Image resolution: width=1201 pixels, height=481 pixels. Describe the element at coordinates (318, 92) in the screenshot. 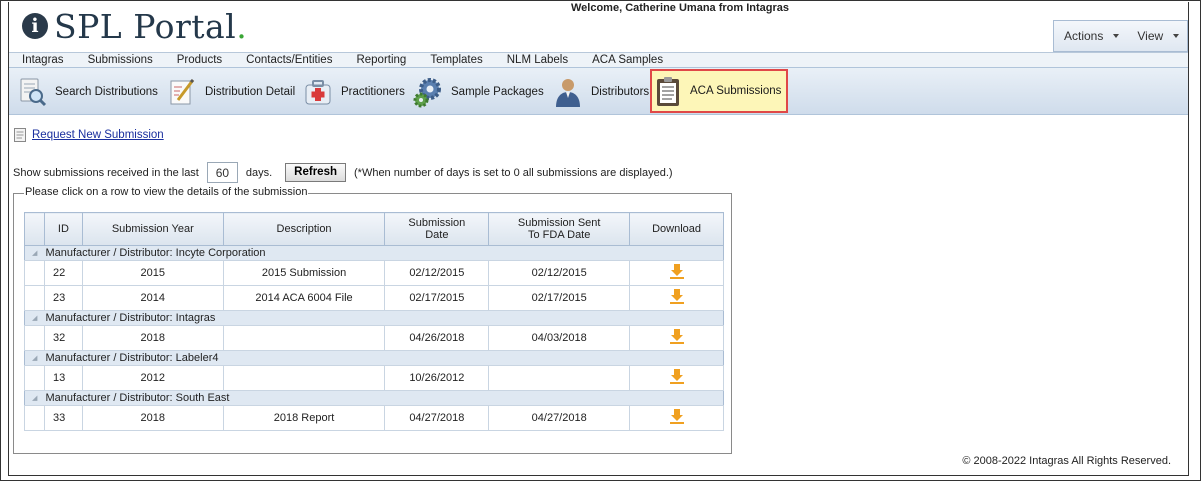

I see `medical-kit-icon` at that location.